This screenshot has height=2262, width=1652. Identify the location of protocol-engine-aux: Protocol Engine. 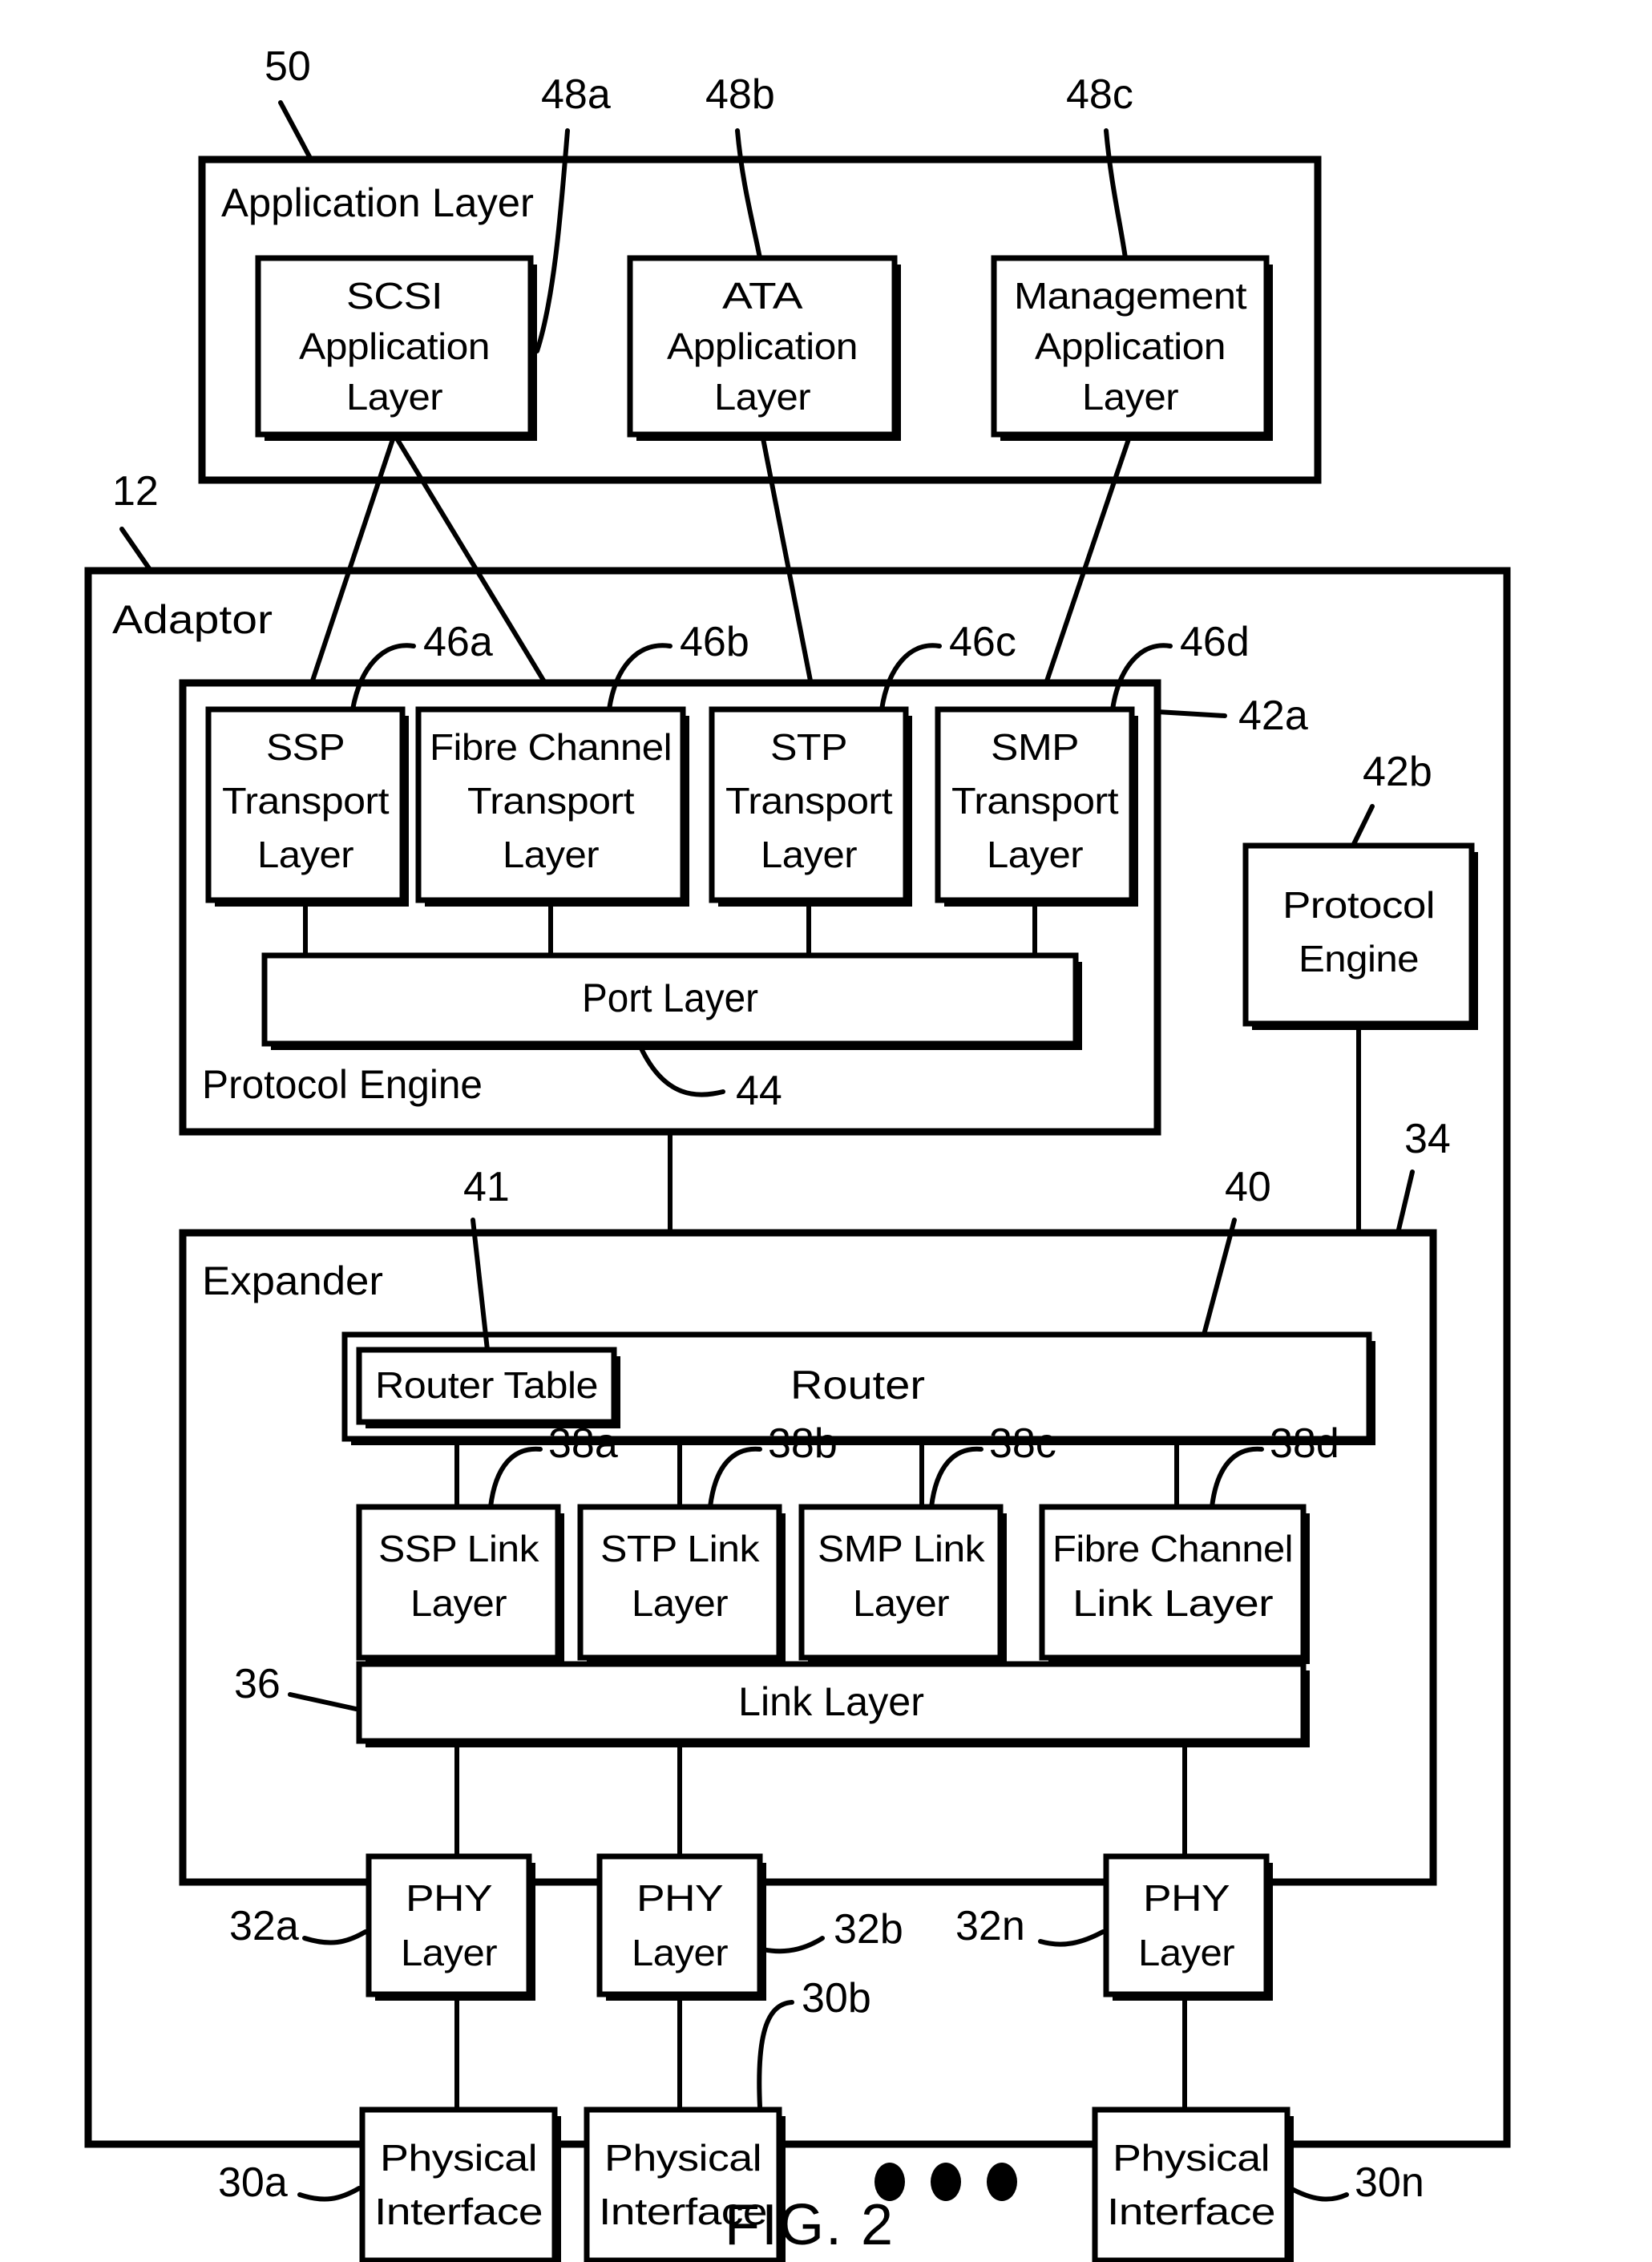
(1360, 936).